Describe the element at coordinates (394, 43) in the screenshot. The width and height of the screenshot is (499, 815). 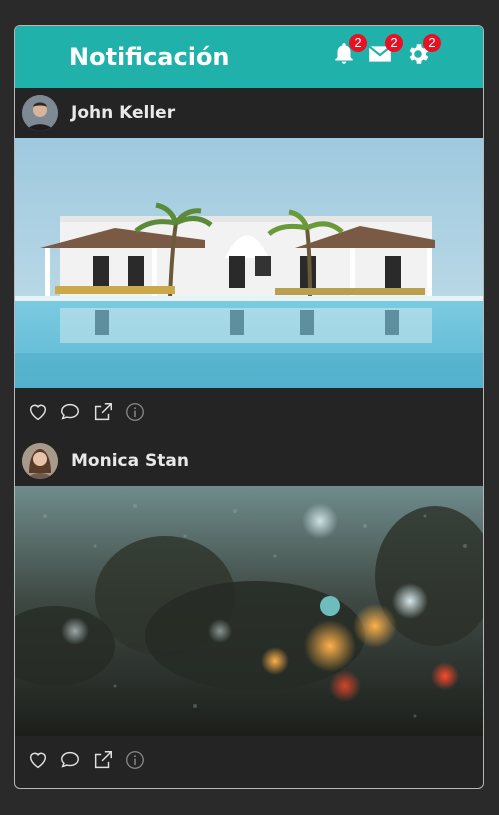
I see `messages-badge: 2` at that location.